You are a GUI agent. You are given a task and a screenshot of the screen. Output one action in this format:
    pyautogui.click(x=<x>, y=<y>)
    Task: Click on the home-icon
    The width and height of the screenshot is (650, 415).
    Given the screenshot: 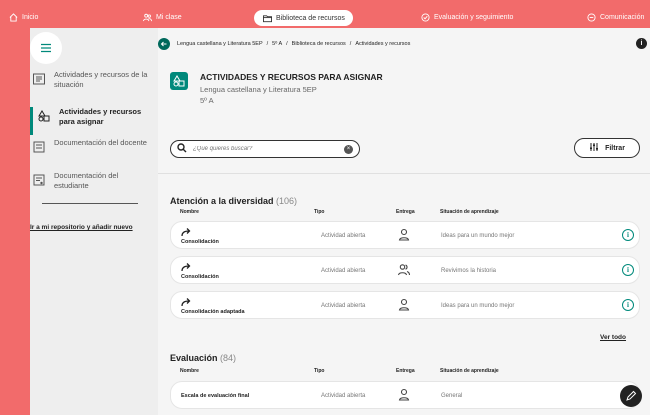 What is the action you would take?
    pyautogui.click(x=13, y=18)
    